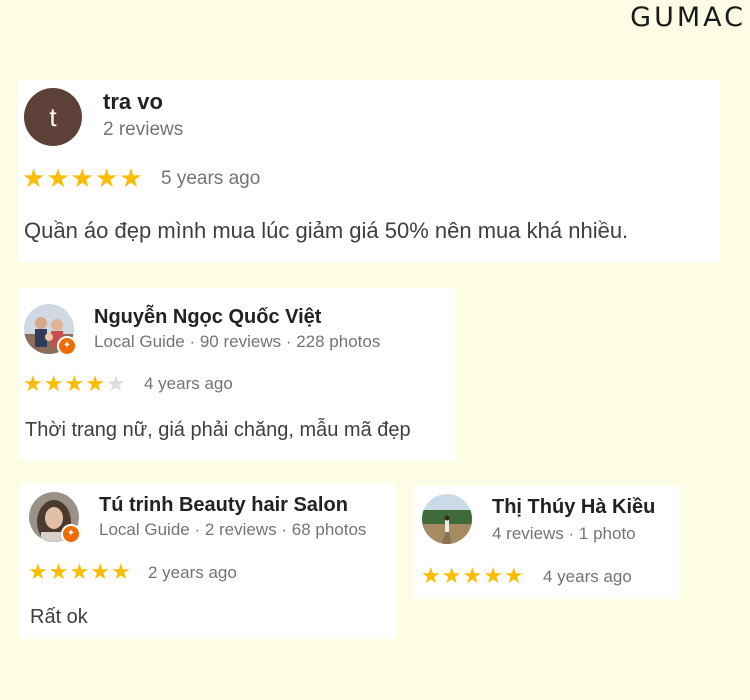 The height and width of the screenshot is (700, 750). I want to click on brand-logo: GUMAC, so click(688, 17).